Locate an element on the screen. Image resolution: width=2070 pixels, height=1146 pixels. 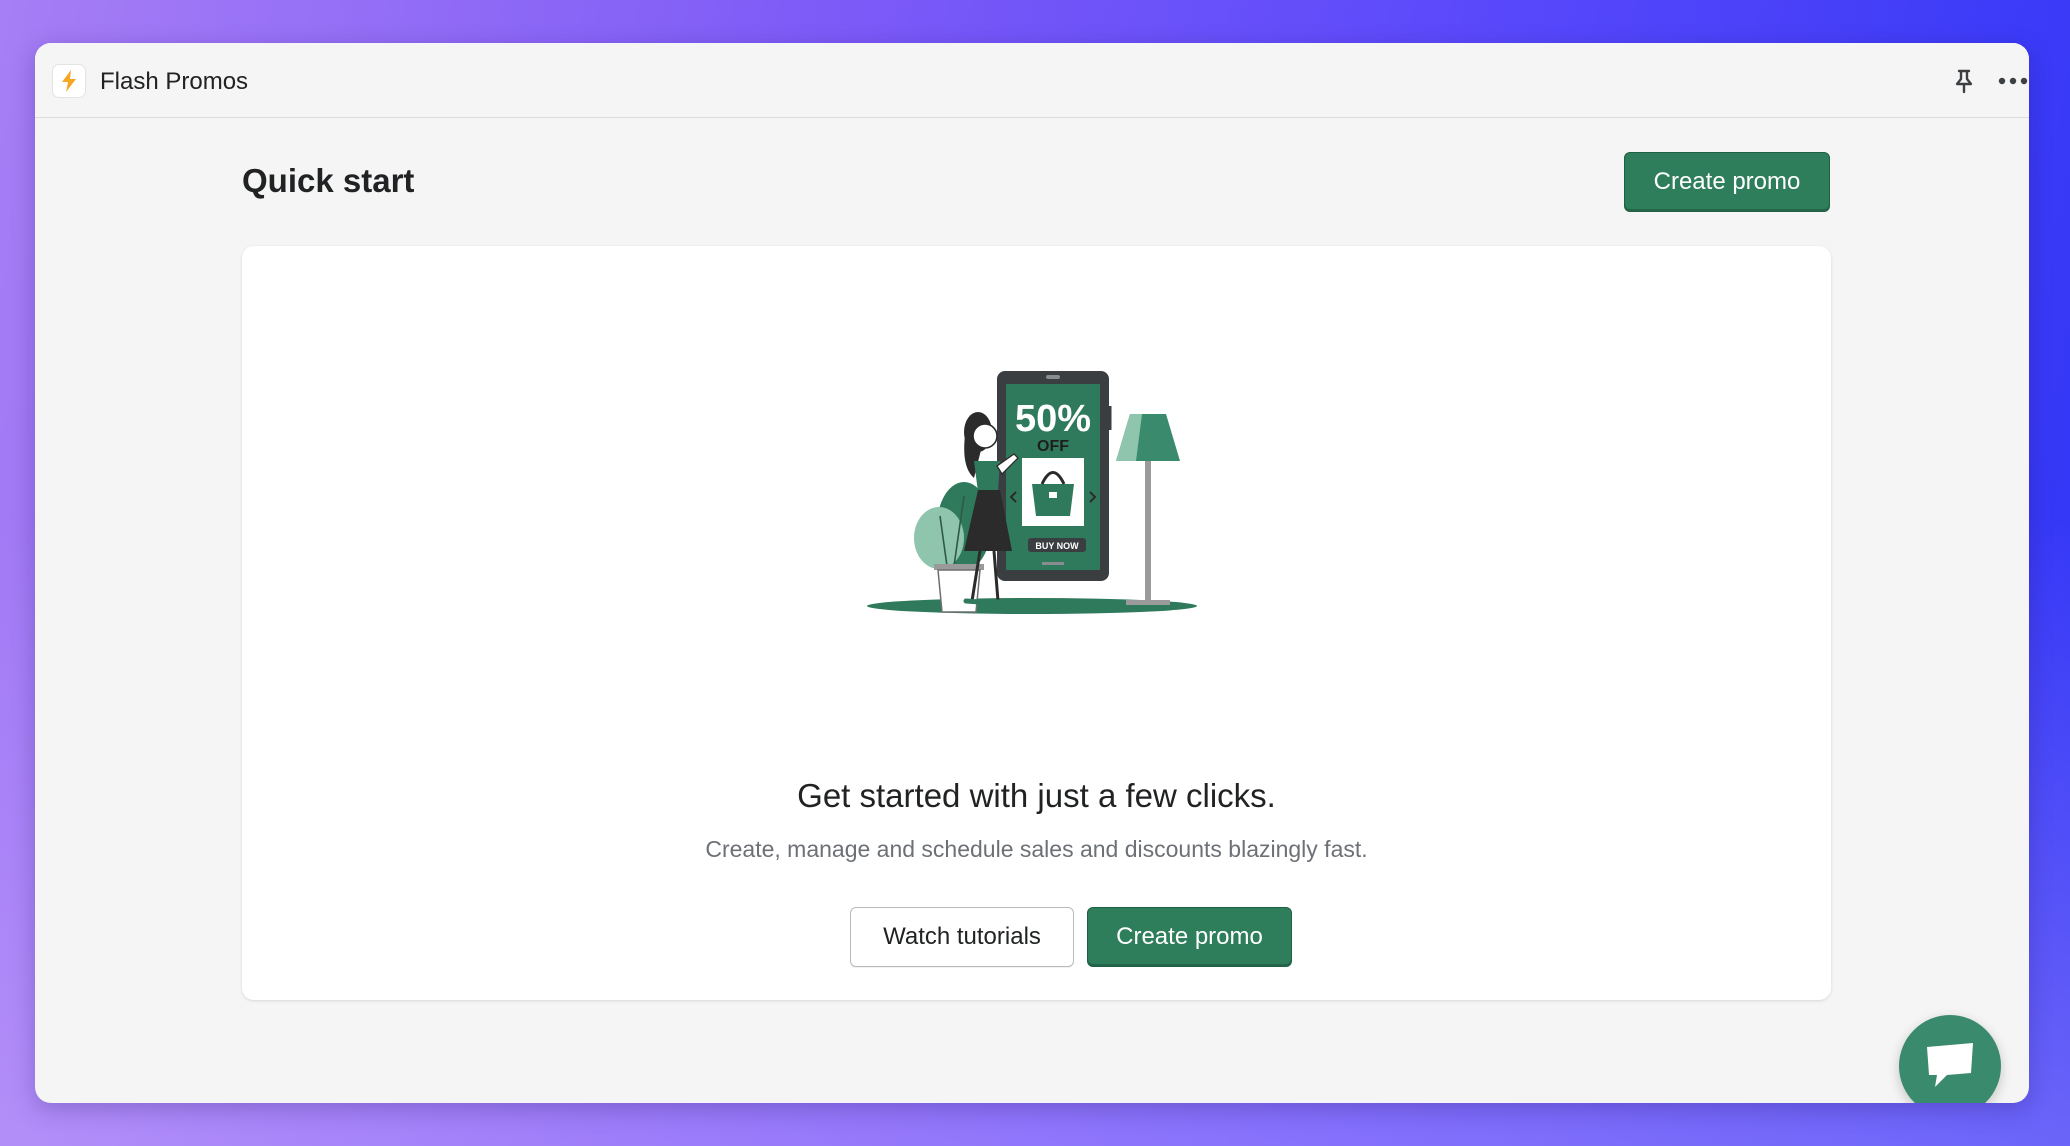
illustration-discount-text: 50% is located at coordinates (1053, 419).